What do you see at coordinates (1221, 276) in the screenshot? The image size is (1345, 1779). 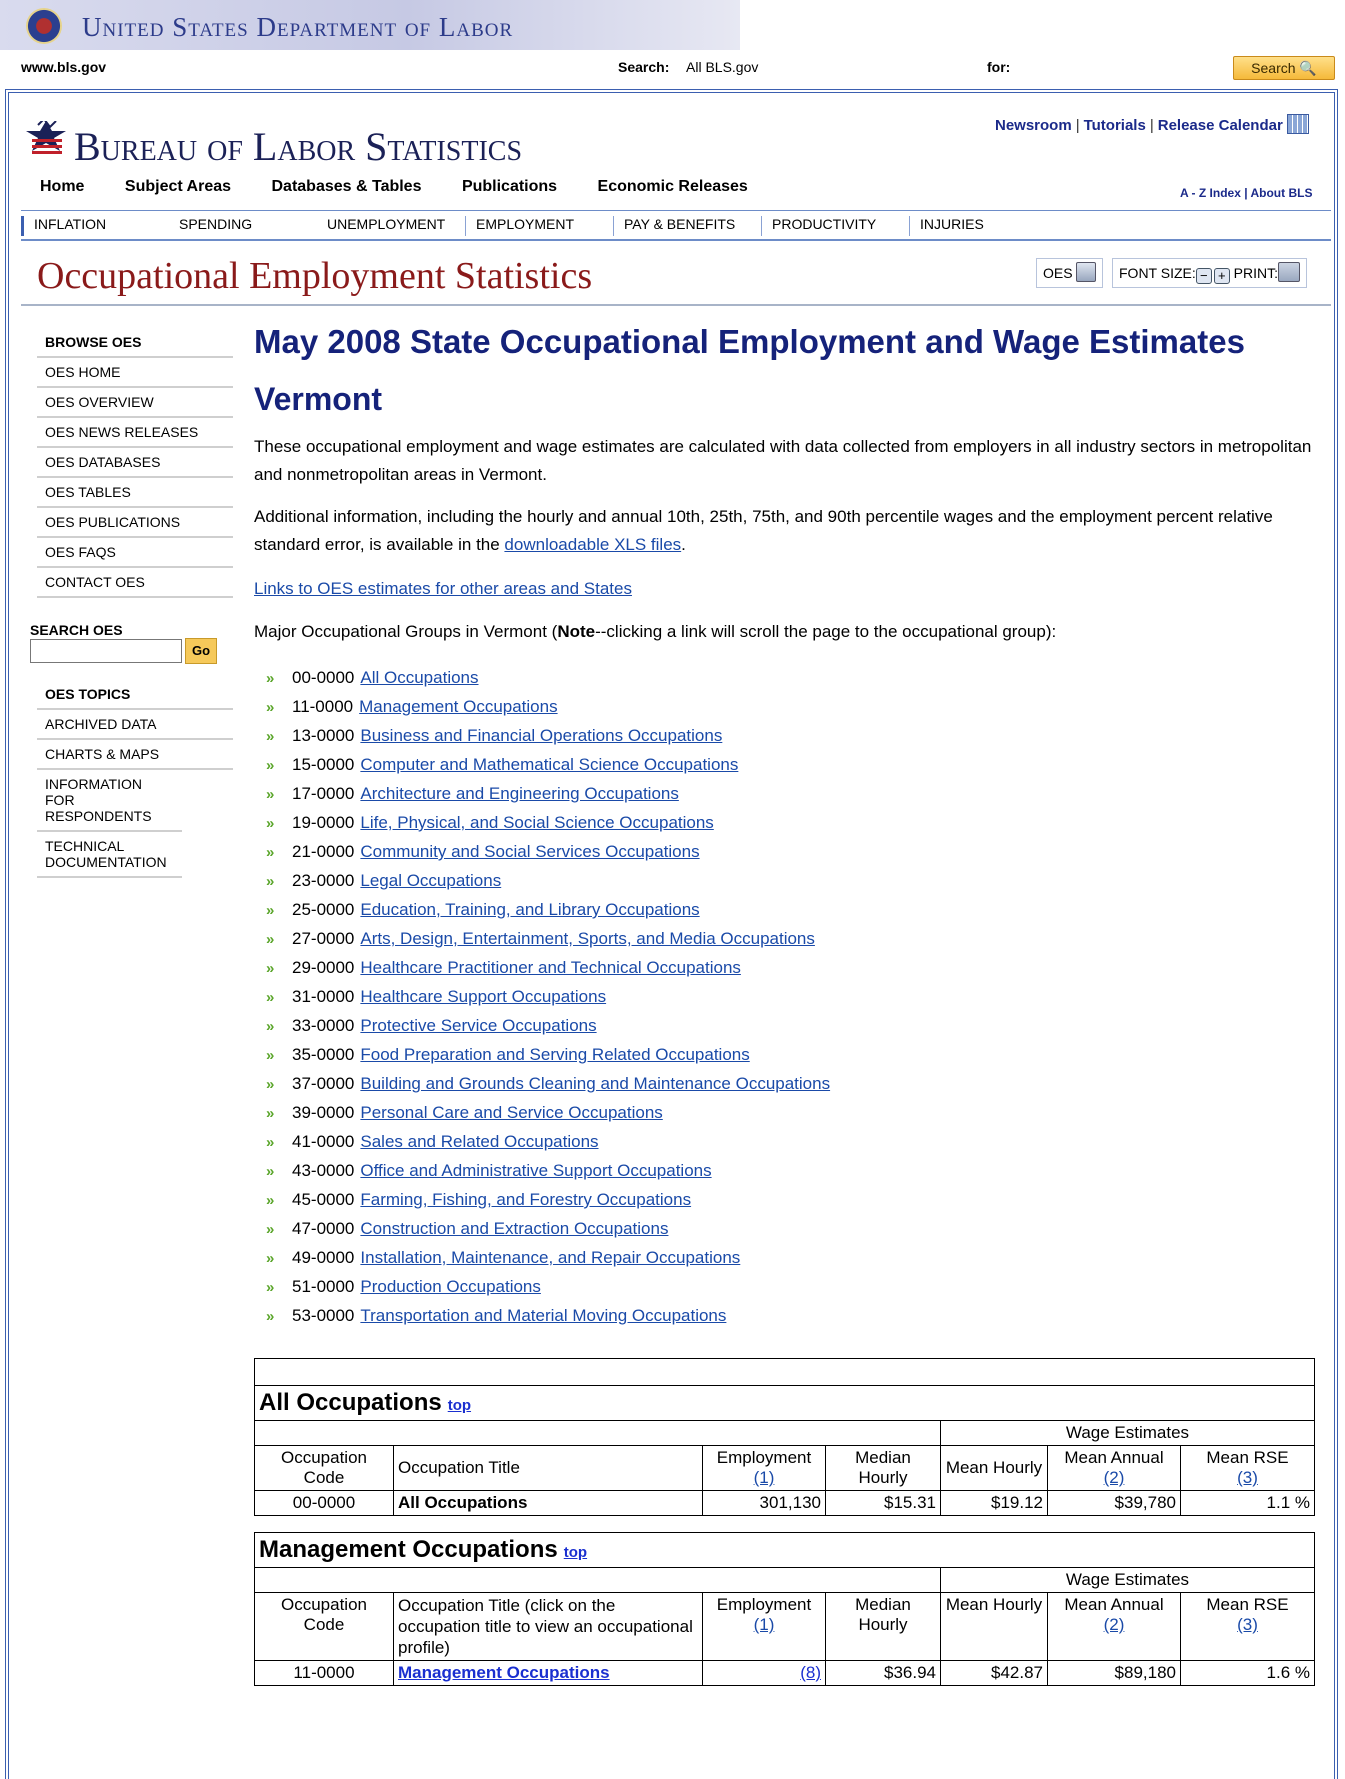 I see `font-increase-icon: +` at bounding box center [1221, 276].